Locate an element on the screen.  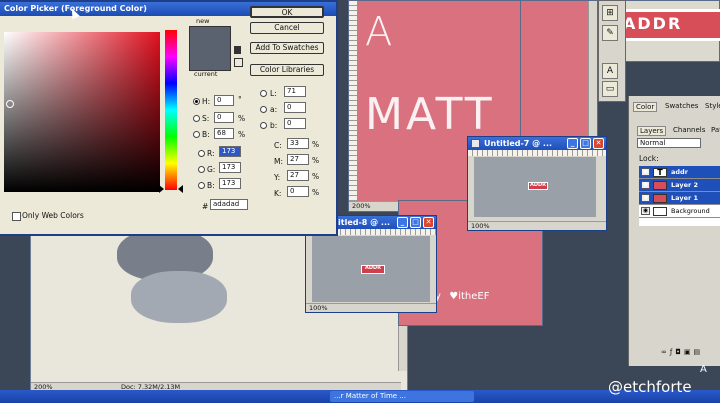
tab-layers: Layers is located at coordinates (652, 131).